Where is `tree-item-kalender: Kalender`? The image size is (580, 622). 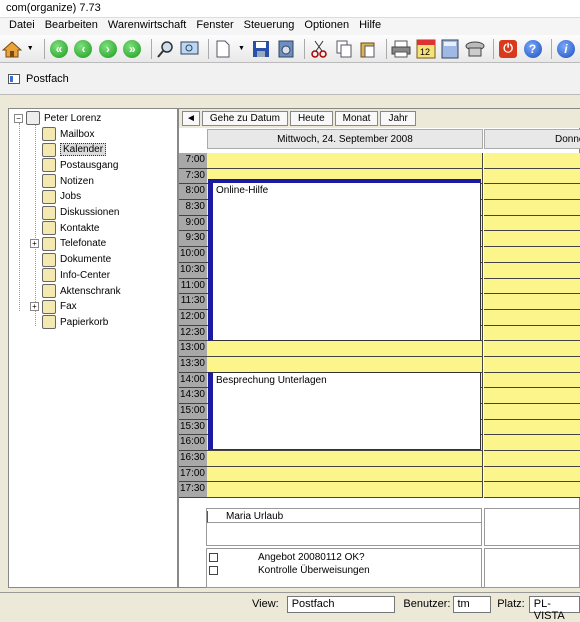
tree-item-kalender: Kalender is located at coordinates (74, 150).